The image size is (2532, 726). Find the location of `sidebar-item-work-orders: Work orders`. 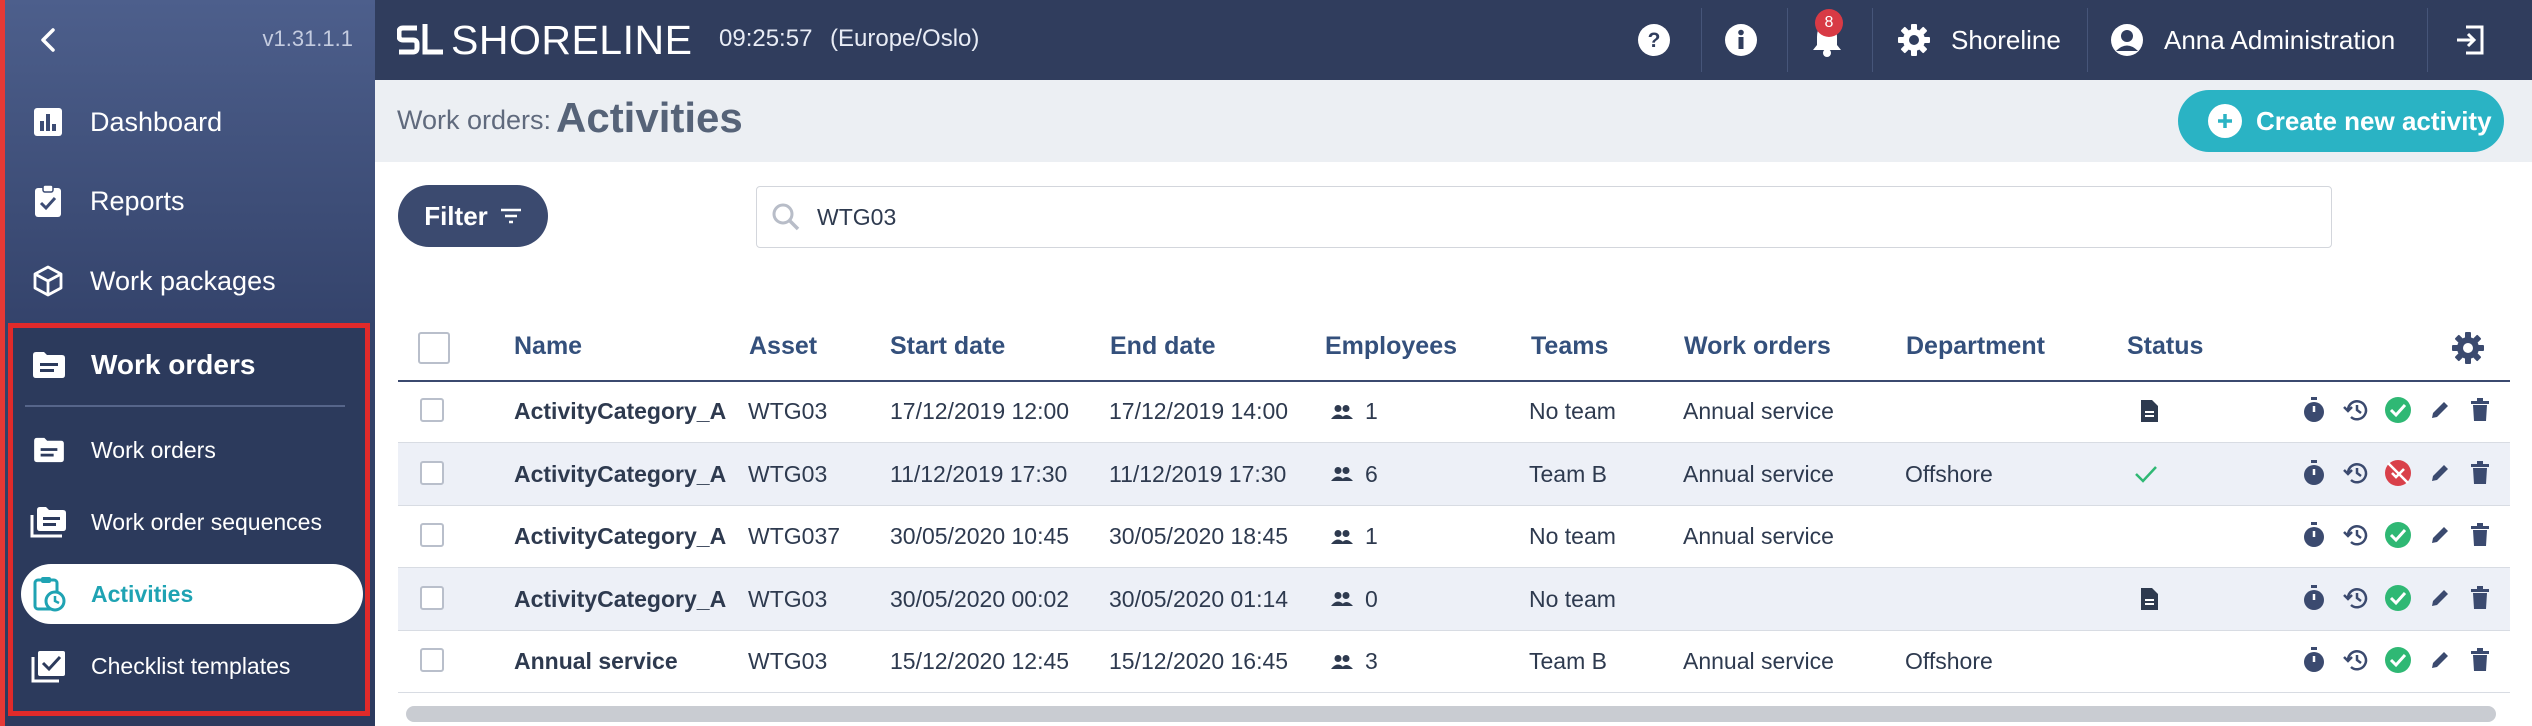

sidebar-item-work-orders: Work orders is located at coordinates (189, 365).